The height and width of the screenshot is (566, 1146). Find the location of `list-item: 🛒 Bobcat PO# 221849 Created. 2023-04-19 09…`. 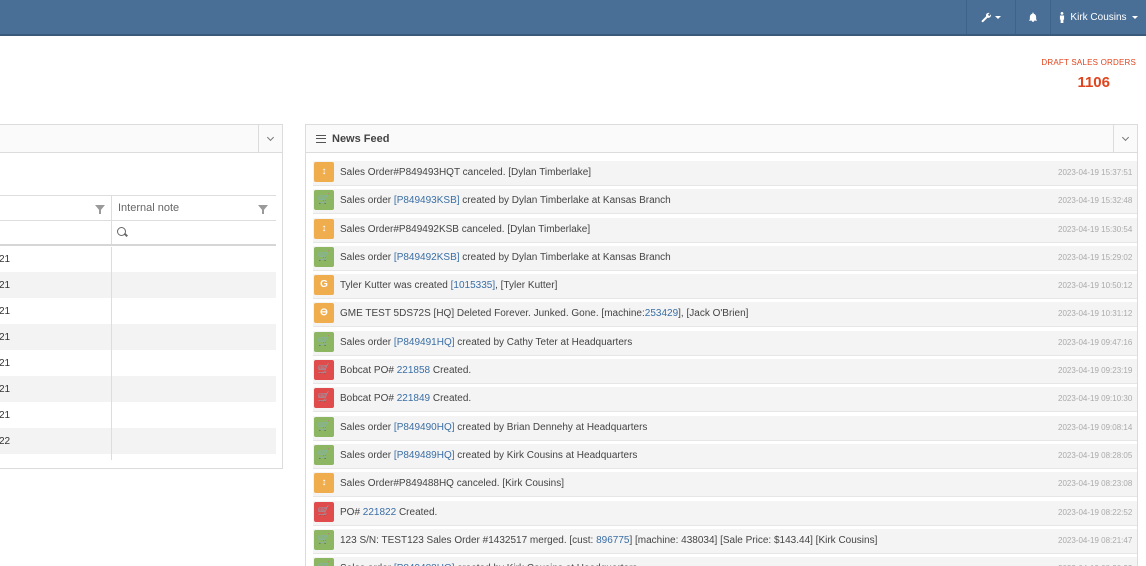

list-item: 🛒 Bobcat PO# 221849 Created. 2023-04-19 09… is located at coordinates (725, 400).